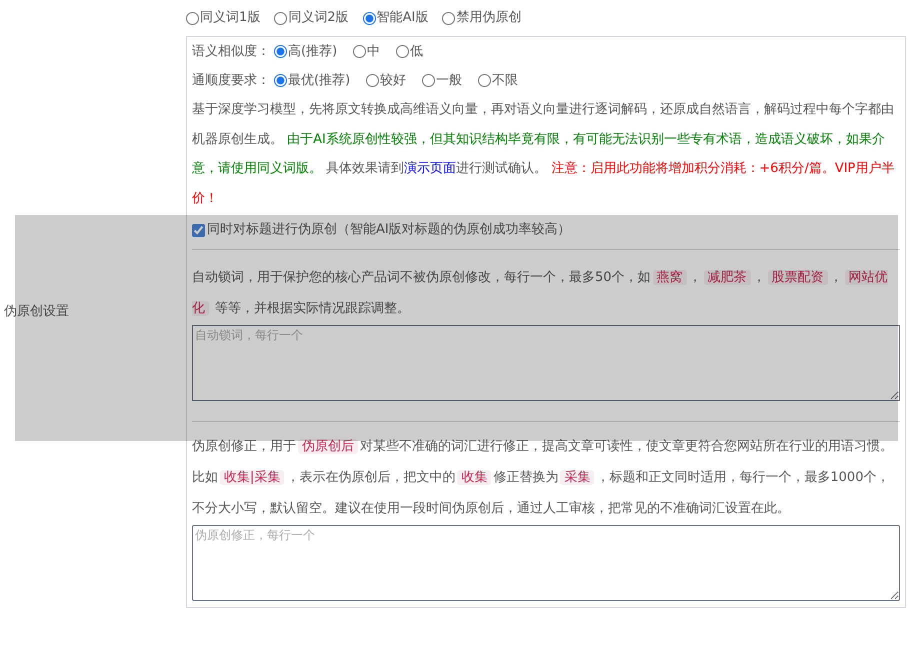 This screenshot has height=658, width=911. Describe the element at coordinates (389, 230) in the screenshot. I see `checkbox-label: 同时对标题进行伪原创（智能AI版对标题的伪原创成功率较高）` at that location.